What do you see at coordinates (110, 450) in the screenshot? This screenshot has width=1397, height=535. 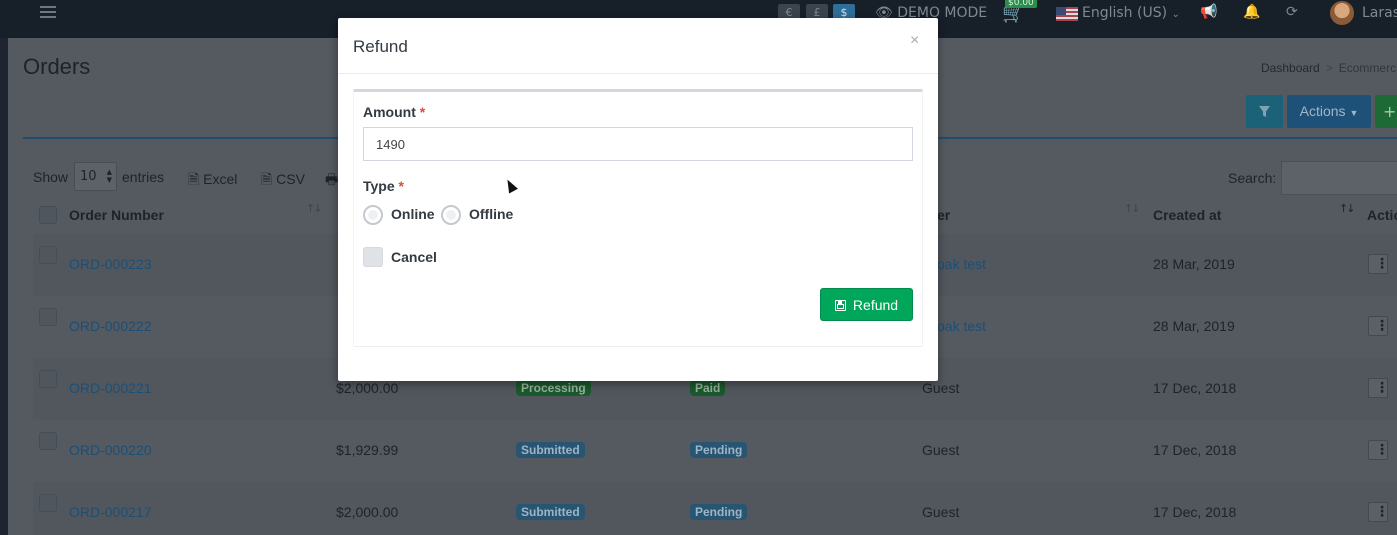 I see `order-number-link: ORD-000220` at bounding box center [110, 450].